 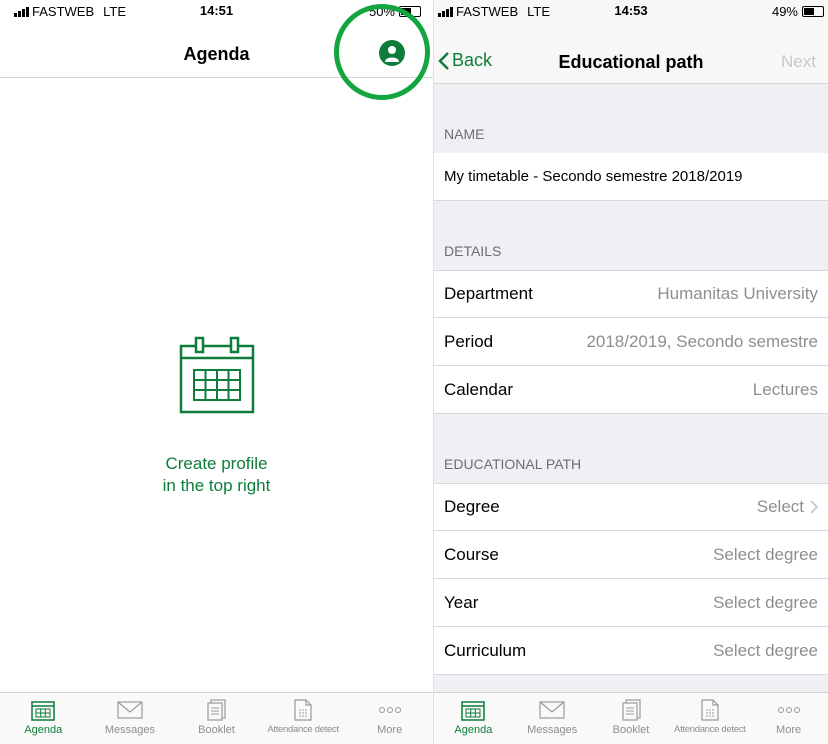 I want to click on battery-percent: 49%, so click(x=784, y=11).